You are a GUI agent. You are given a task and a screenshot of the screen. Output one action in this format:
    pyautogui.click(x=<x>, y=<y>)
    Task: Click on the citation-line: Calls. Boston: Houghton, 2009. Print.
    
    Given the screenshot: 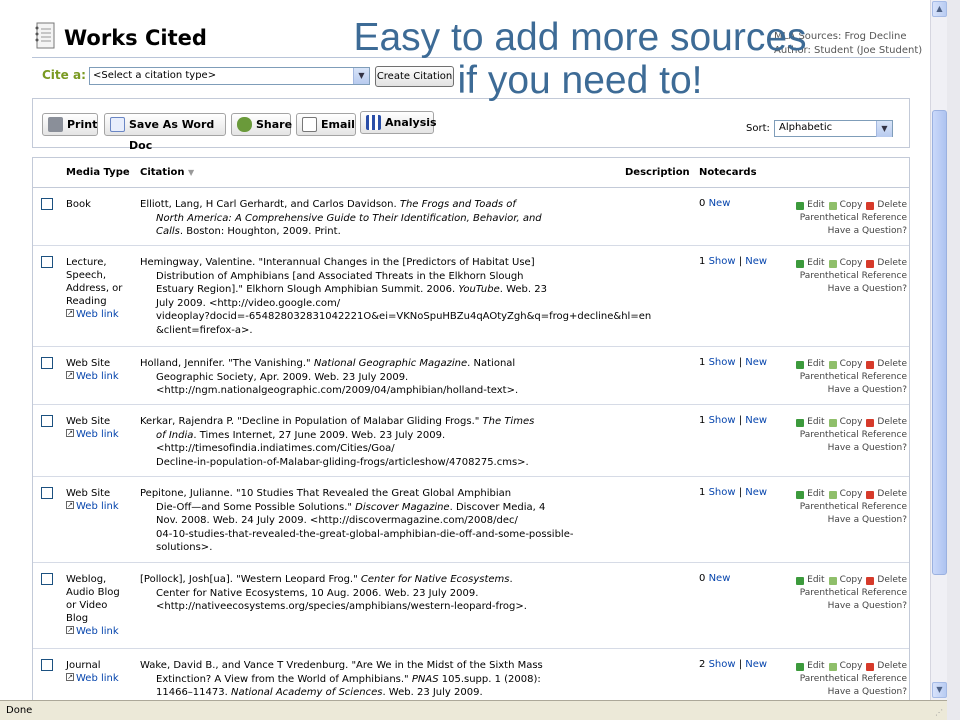 What is the action you would take?
    pyautogui.click(x=379, y=232)
    